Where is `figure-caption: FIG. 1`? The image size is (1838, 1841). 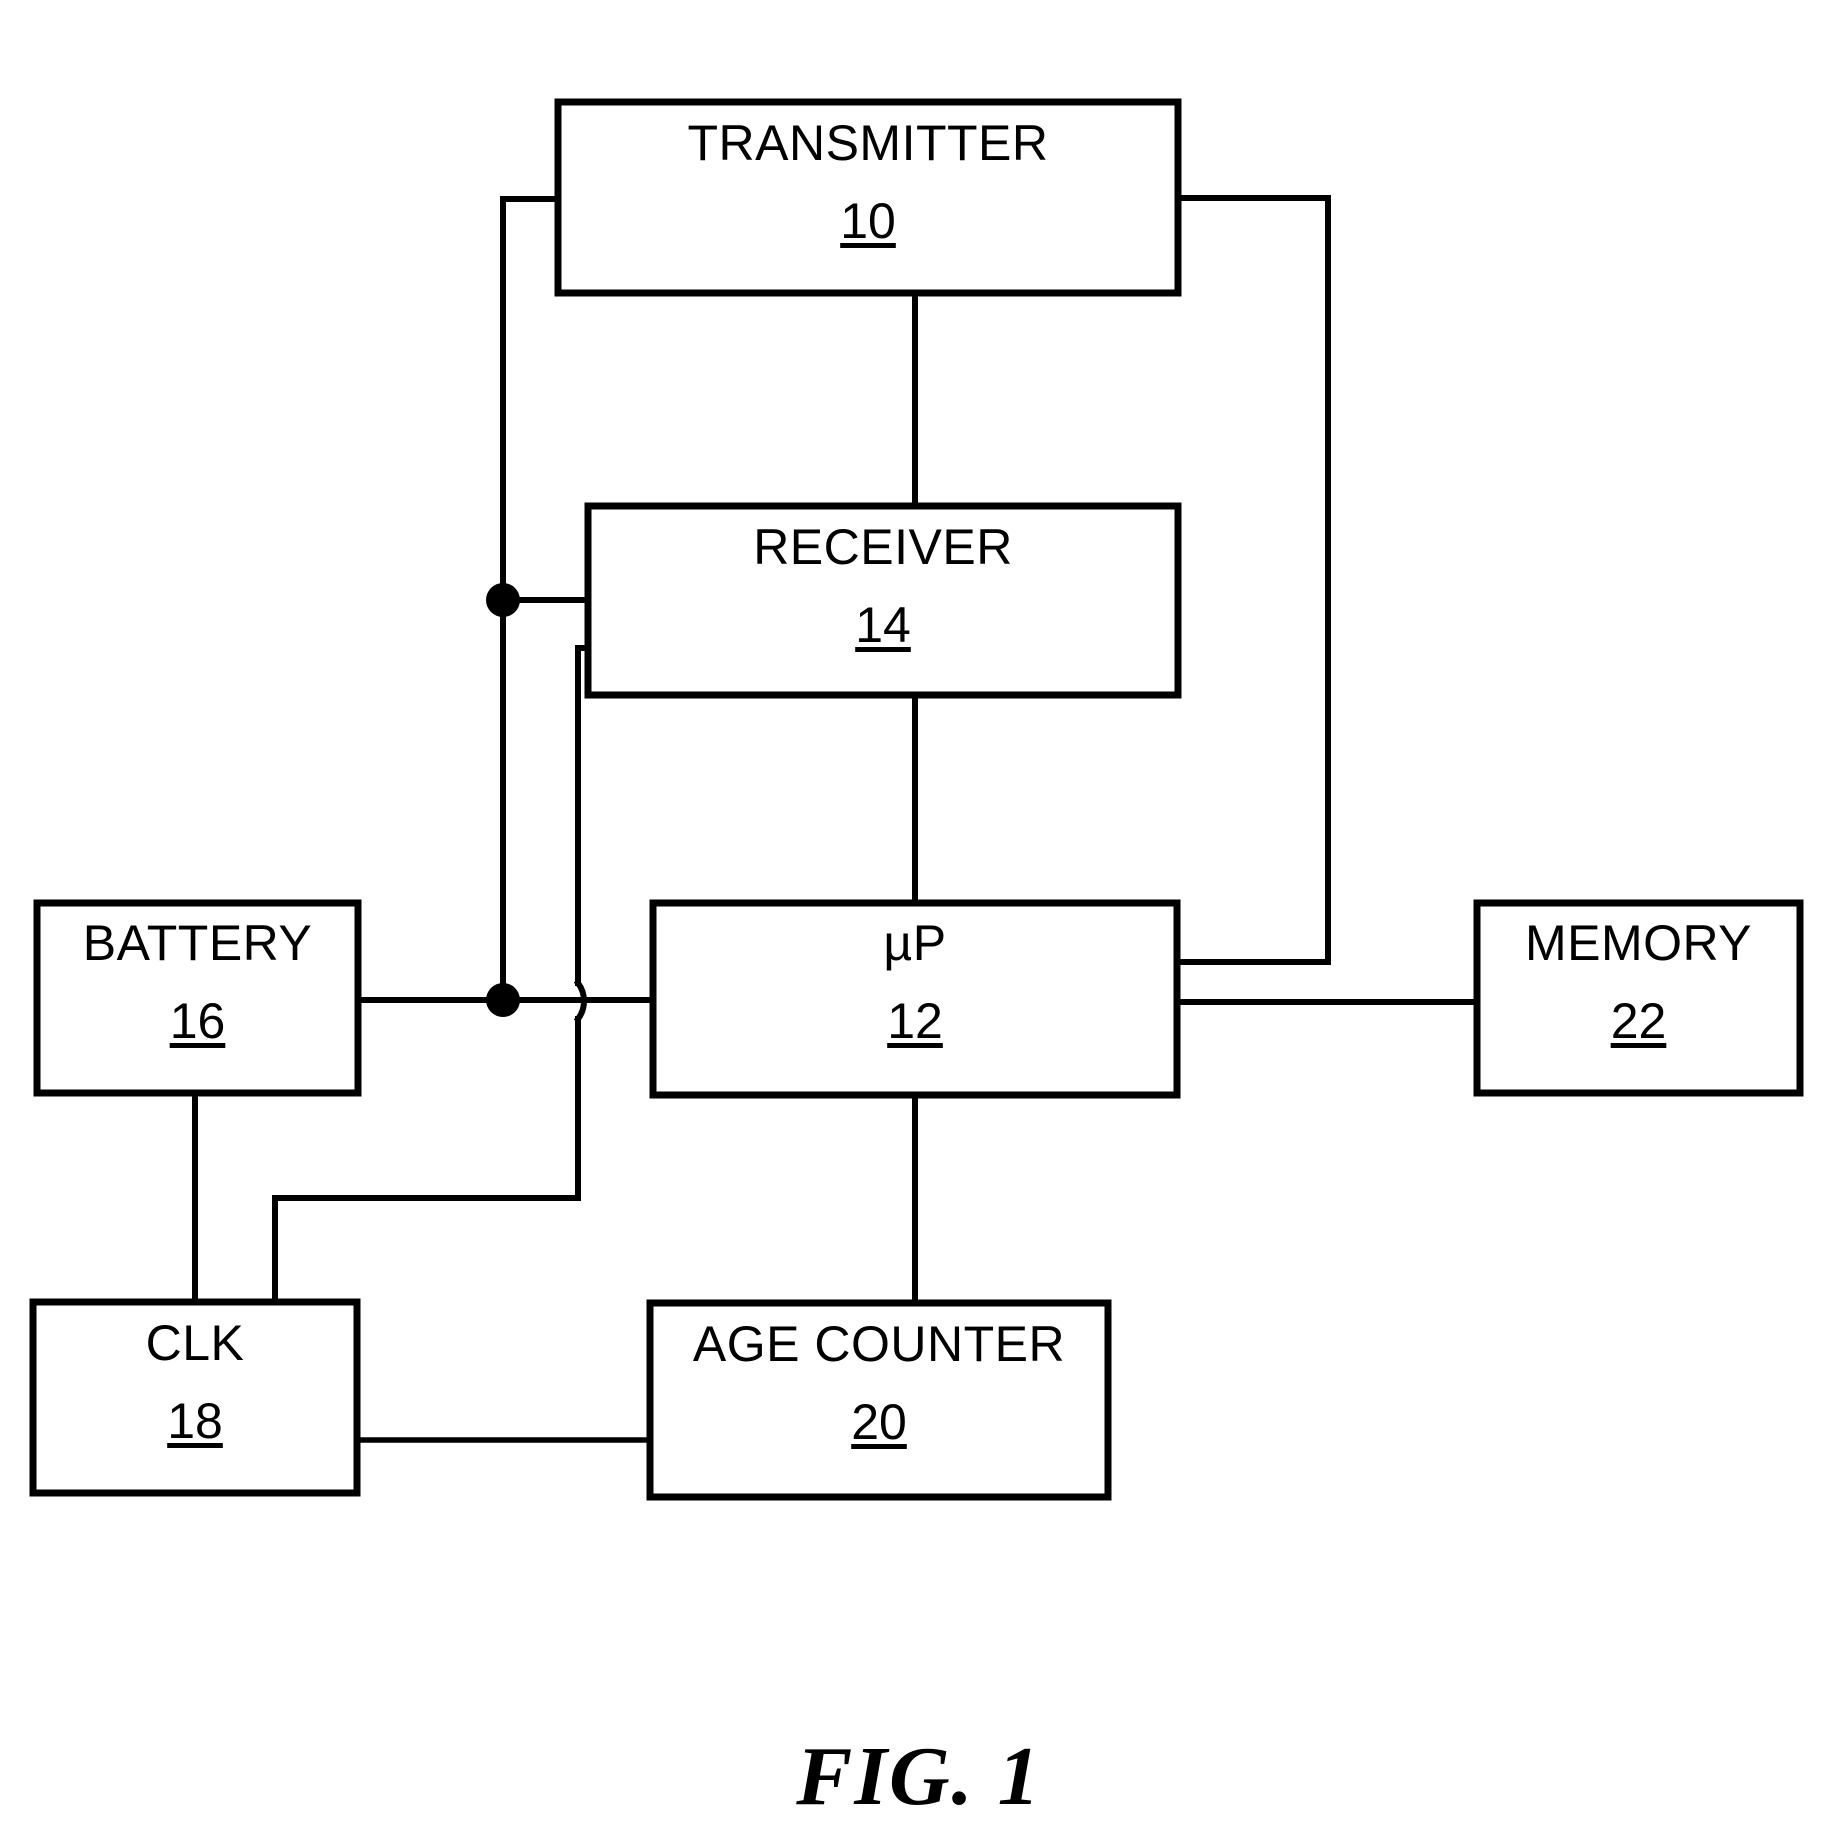 figure-caption: FIG. 1 is located at coordinates (919, 1776).